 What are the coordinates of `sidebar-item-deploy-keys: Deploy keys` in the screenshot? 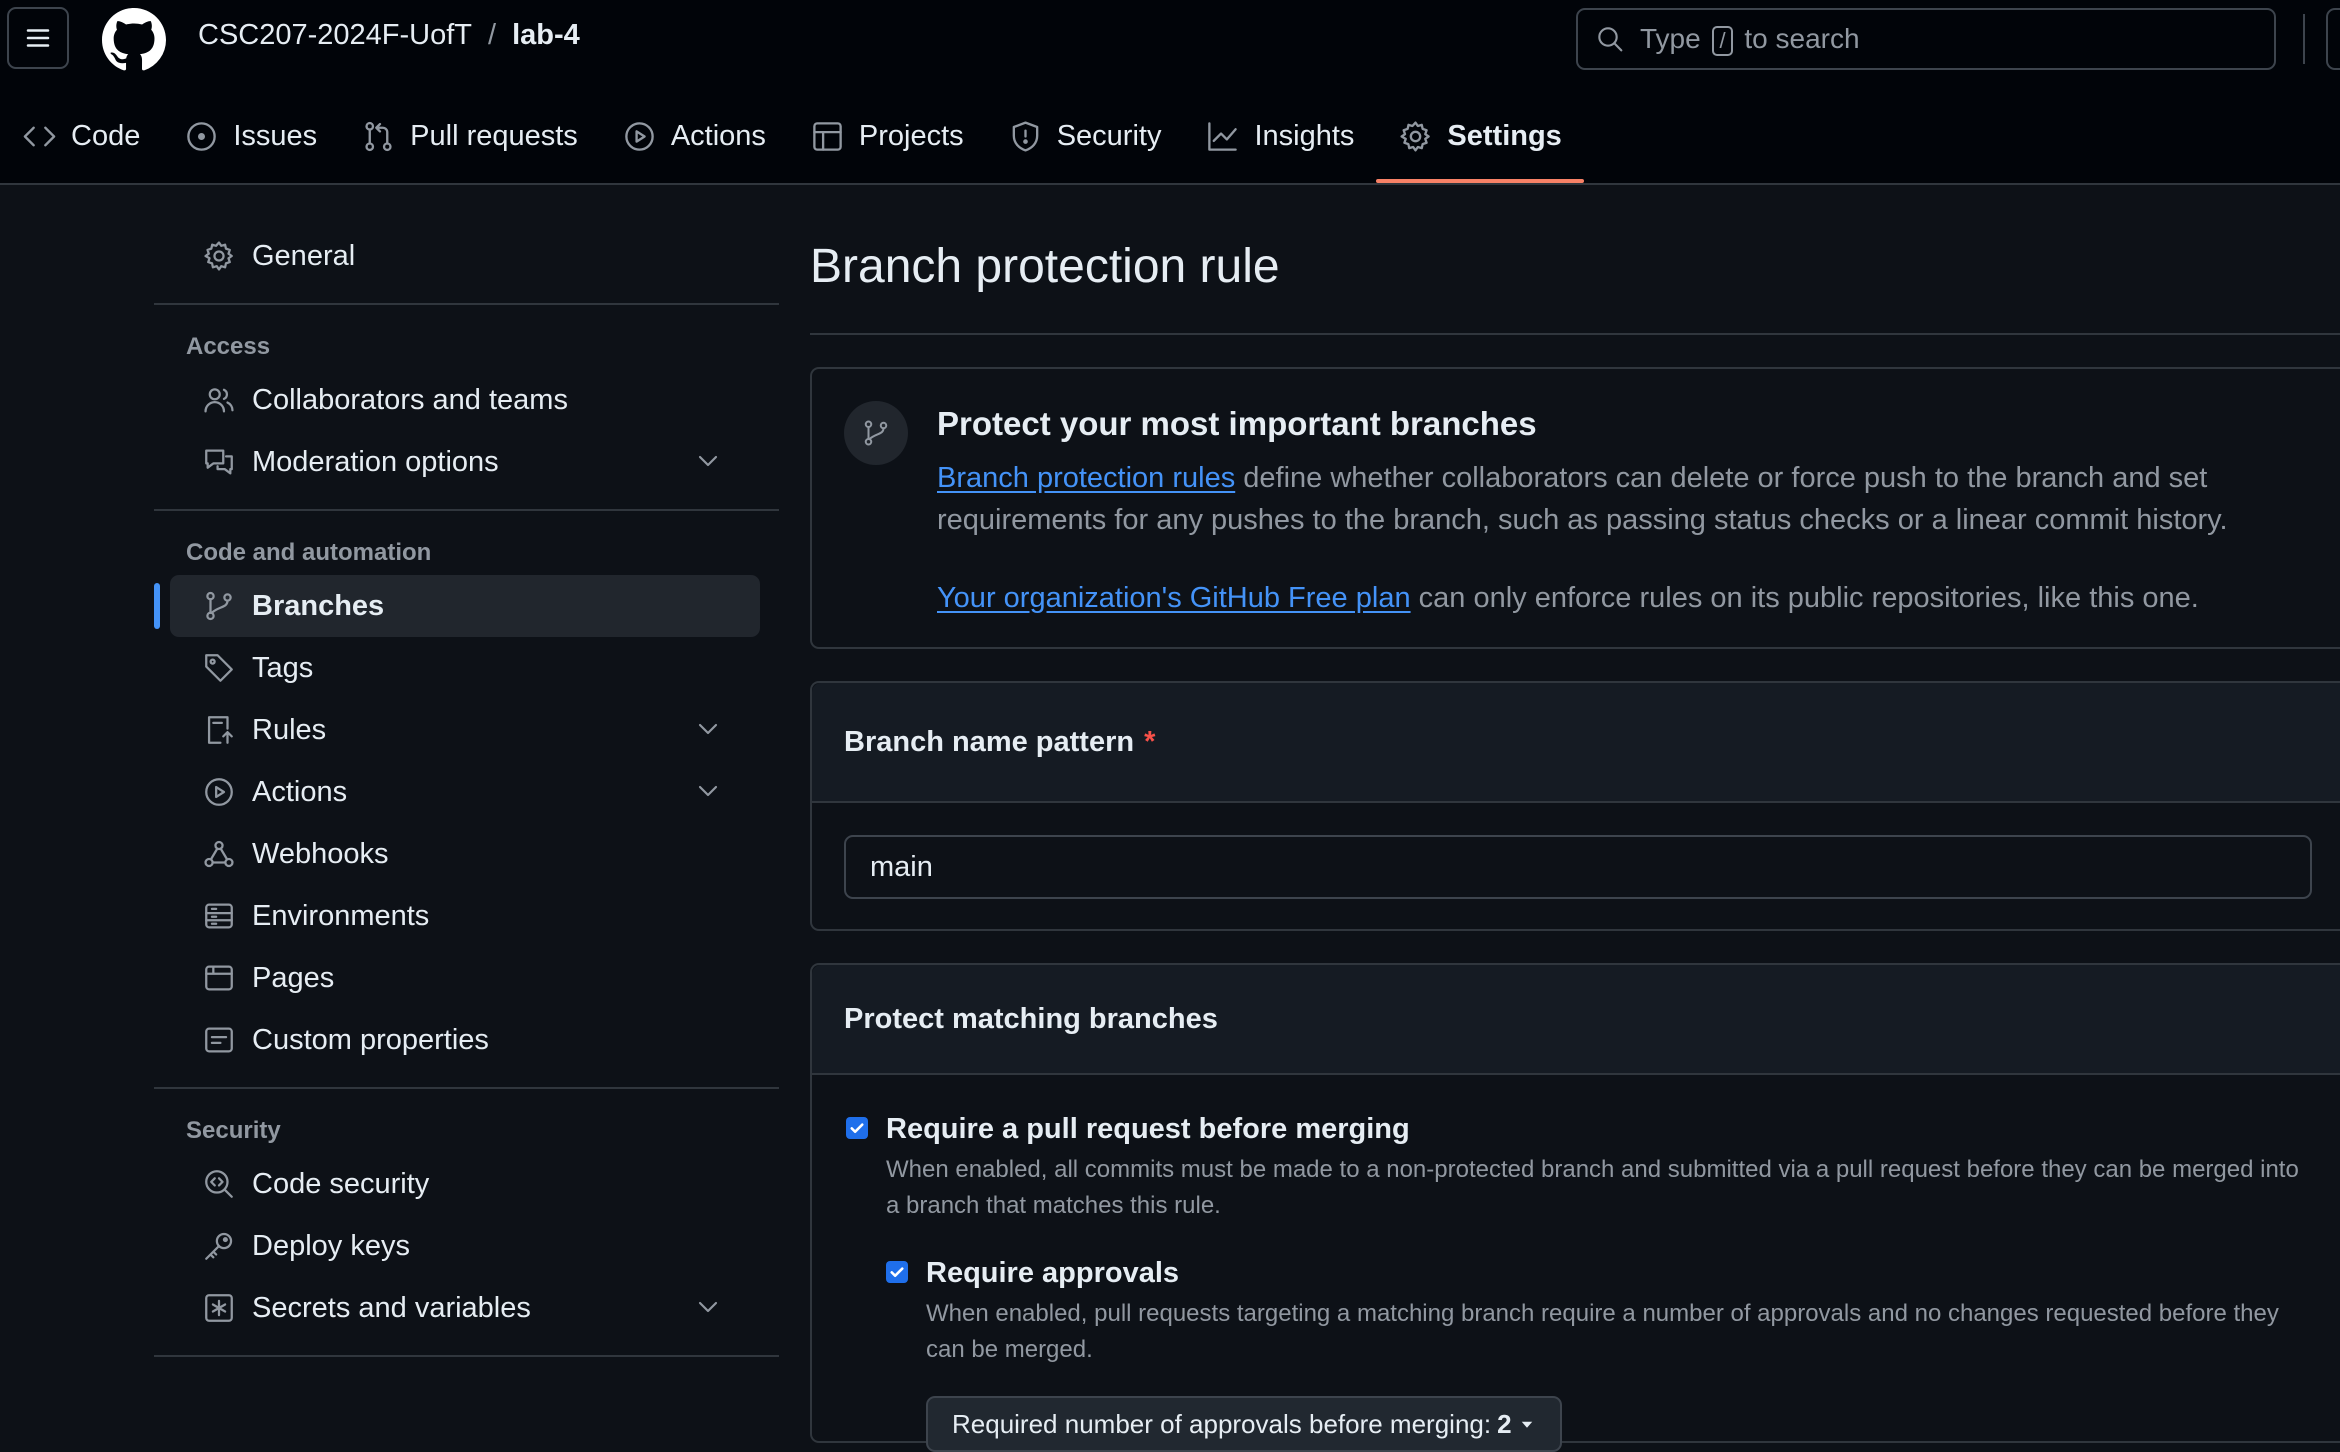 It's located at (465, 1246).